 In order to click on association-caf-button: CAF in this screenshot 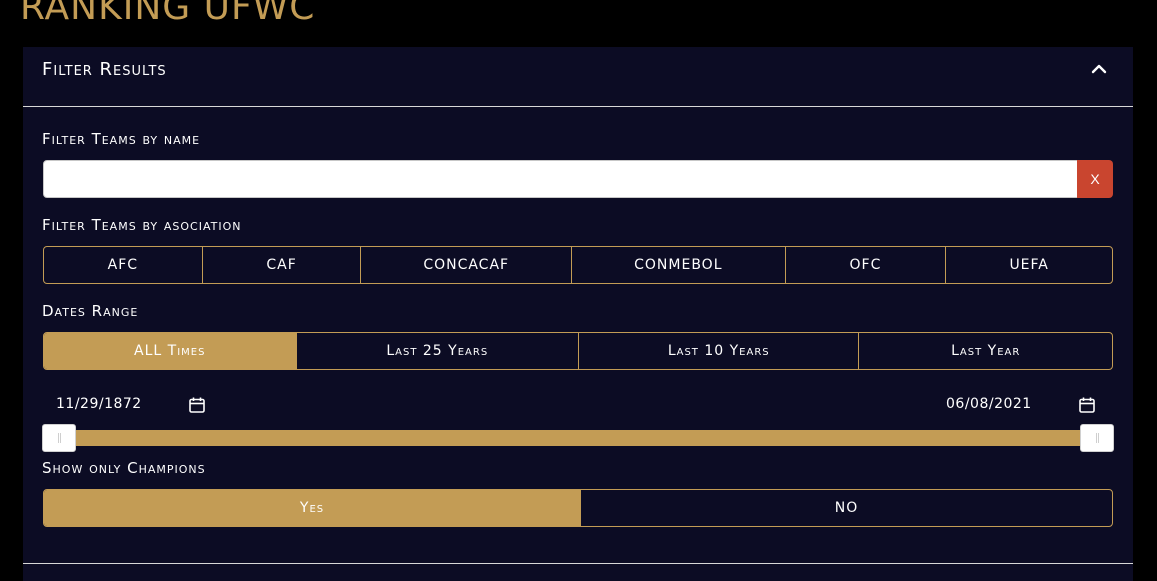, I will do `click(282, 265)`.